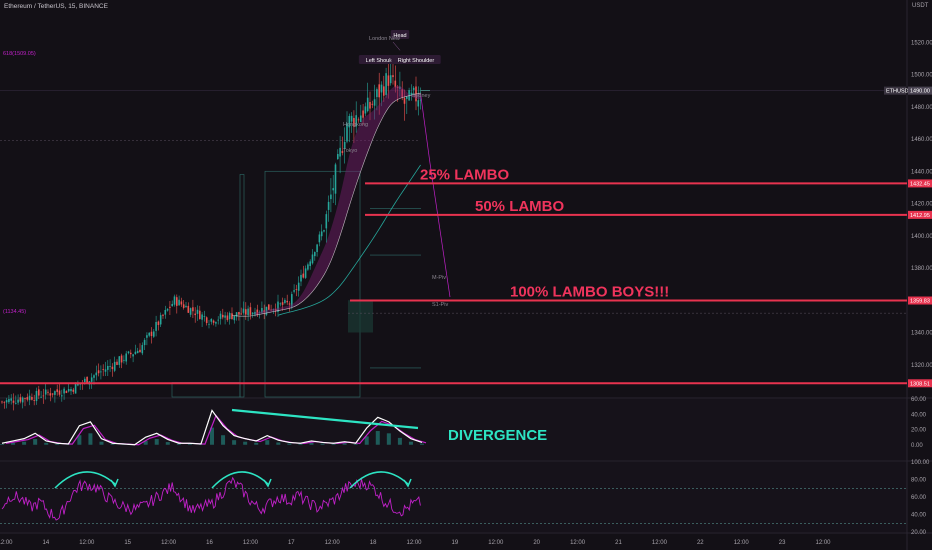  What do you see at coordinates (920, 184) in the screenshot?
I see `level-price-tag: 1432.45` at bounding box center [920, 184].